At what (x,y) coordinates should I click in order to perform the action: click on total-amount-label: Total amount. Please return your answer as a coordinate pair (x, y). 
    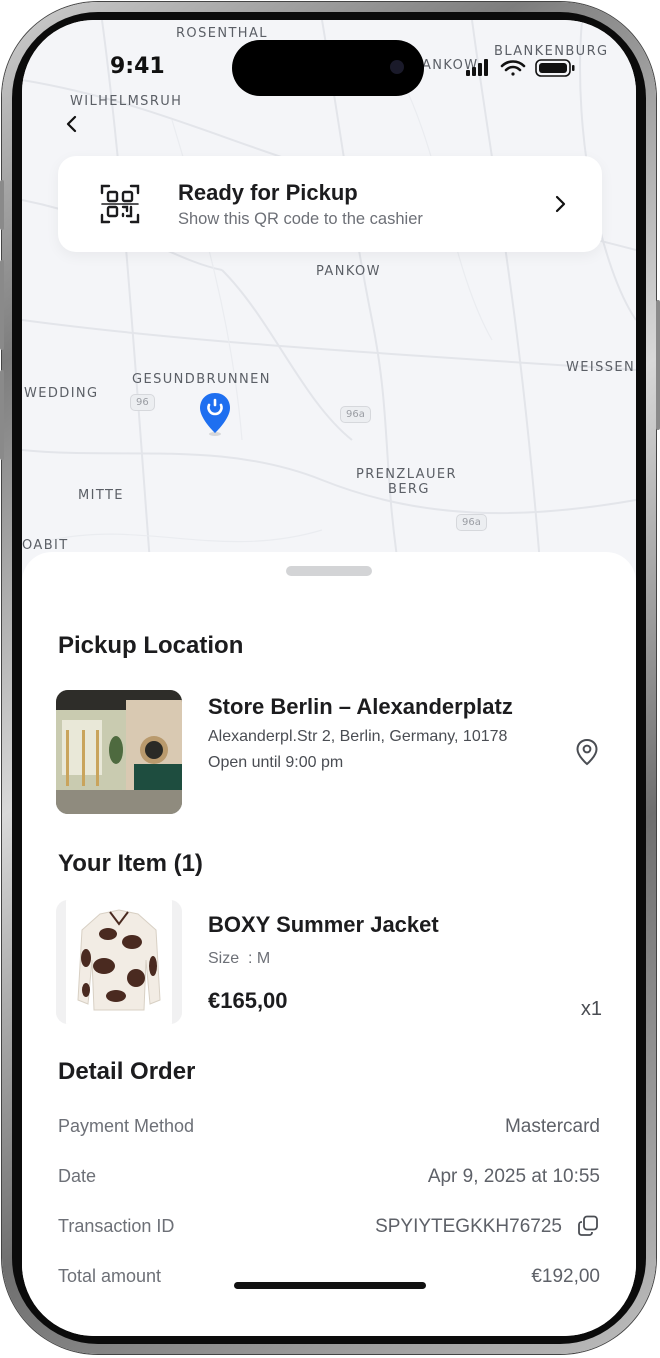
    Looking at the image, I should click on (110, 1276).